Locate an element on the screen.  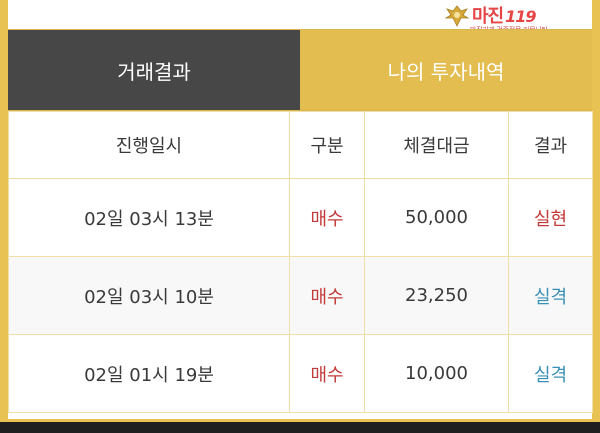
cell-datetime: 02일 03시 13분 is located at coordinates (149, 217).